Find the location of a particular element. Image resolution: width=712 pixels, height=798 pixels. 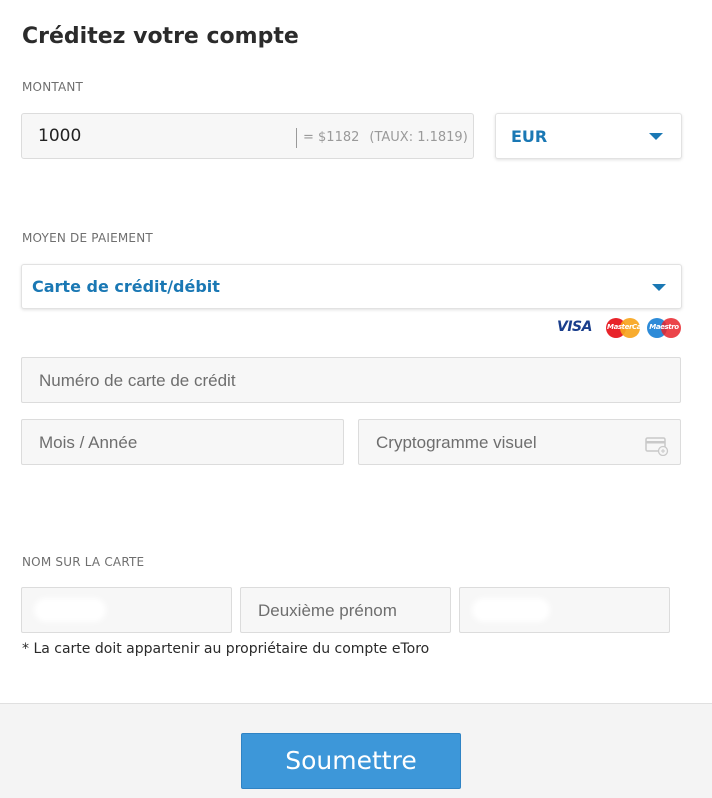

payment-method-value: Carte de crédit/débit is located at coordinates (126, 286).